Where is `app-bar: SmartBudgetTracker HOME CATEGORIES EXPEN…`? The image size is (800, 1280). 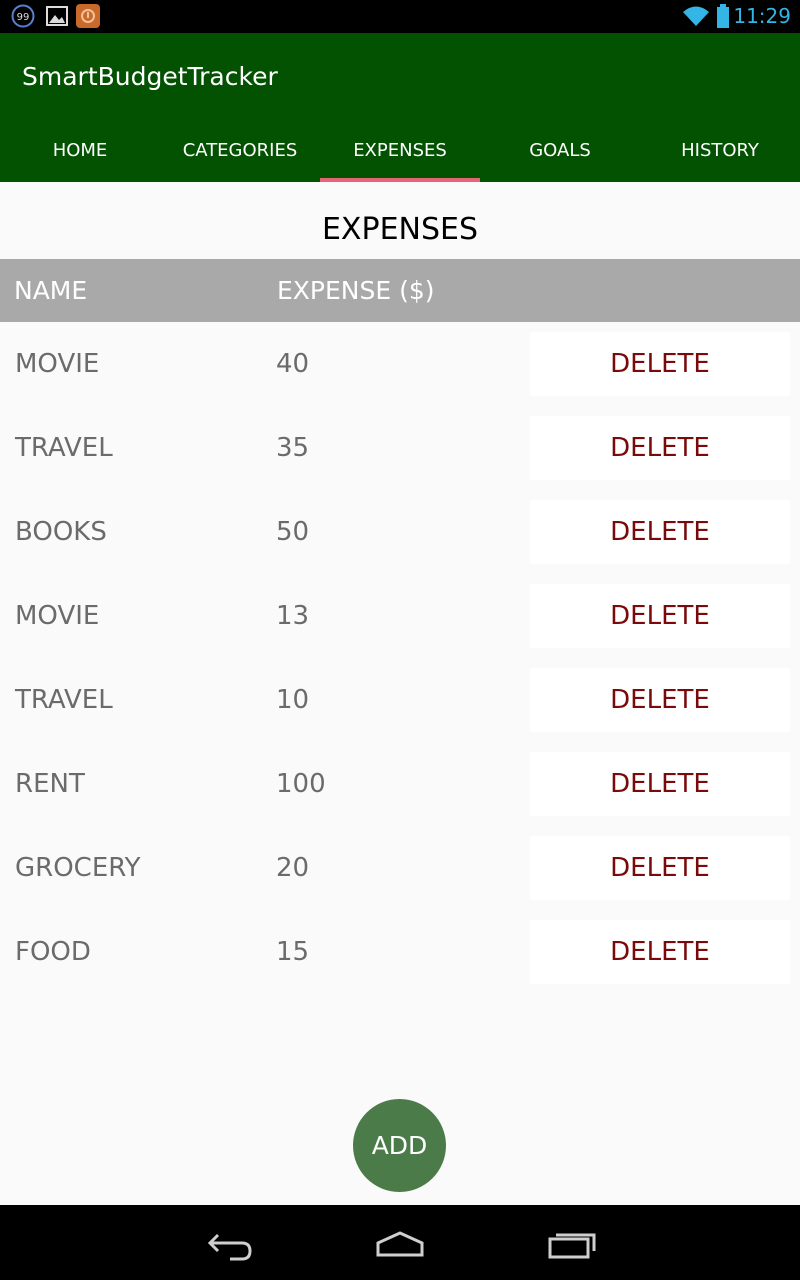
app-bar: SmartBudgetTracker HOME CATEGORIES EXPEN… is located at coordinates (400, 107).